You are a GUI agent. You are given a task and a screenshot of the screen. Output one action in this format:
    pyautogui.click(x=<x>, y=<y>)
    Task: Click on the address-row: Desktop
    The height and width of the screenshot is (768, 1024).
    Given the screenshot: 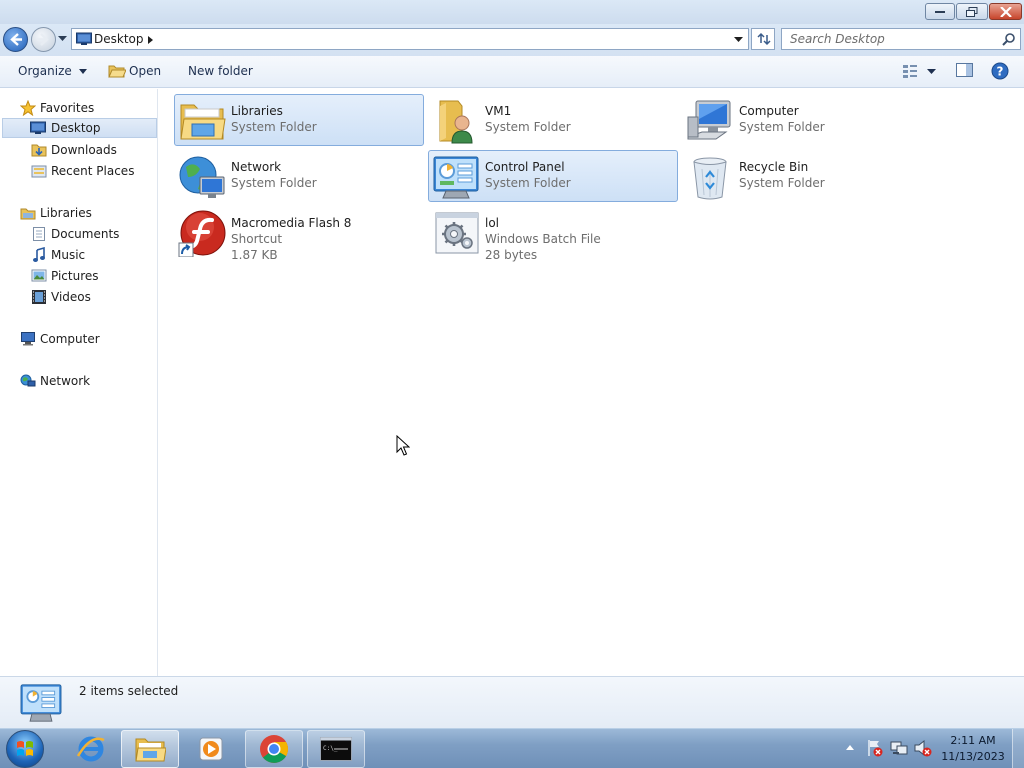 What is the action you would take?
    pyautogui.click(x=512, y=40)
    